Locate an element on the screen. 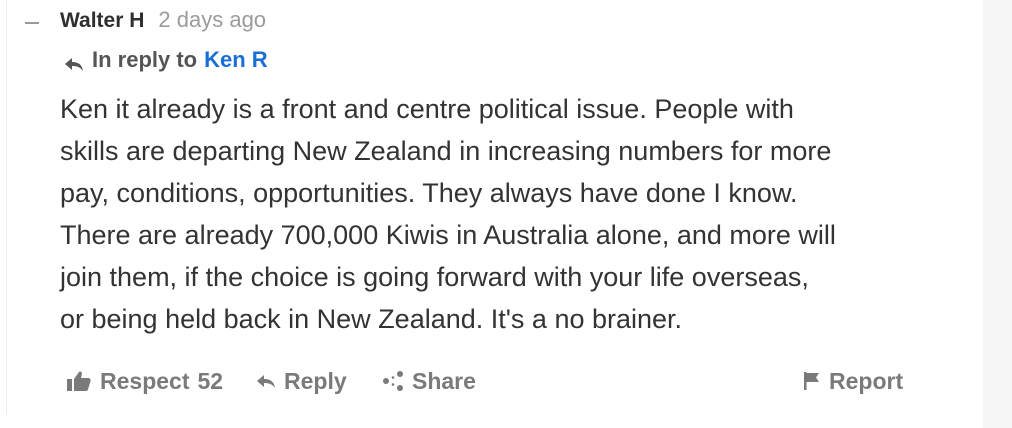 Image resolution: width=1012 pixels, height=428 pixels. respect-button: Respect 52 is located at coordinates (144, 381).